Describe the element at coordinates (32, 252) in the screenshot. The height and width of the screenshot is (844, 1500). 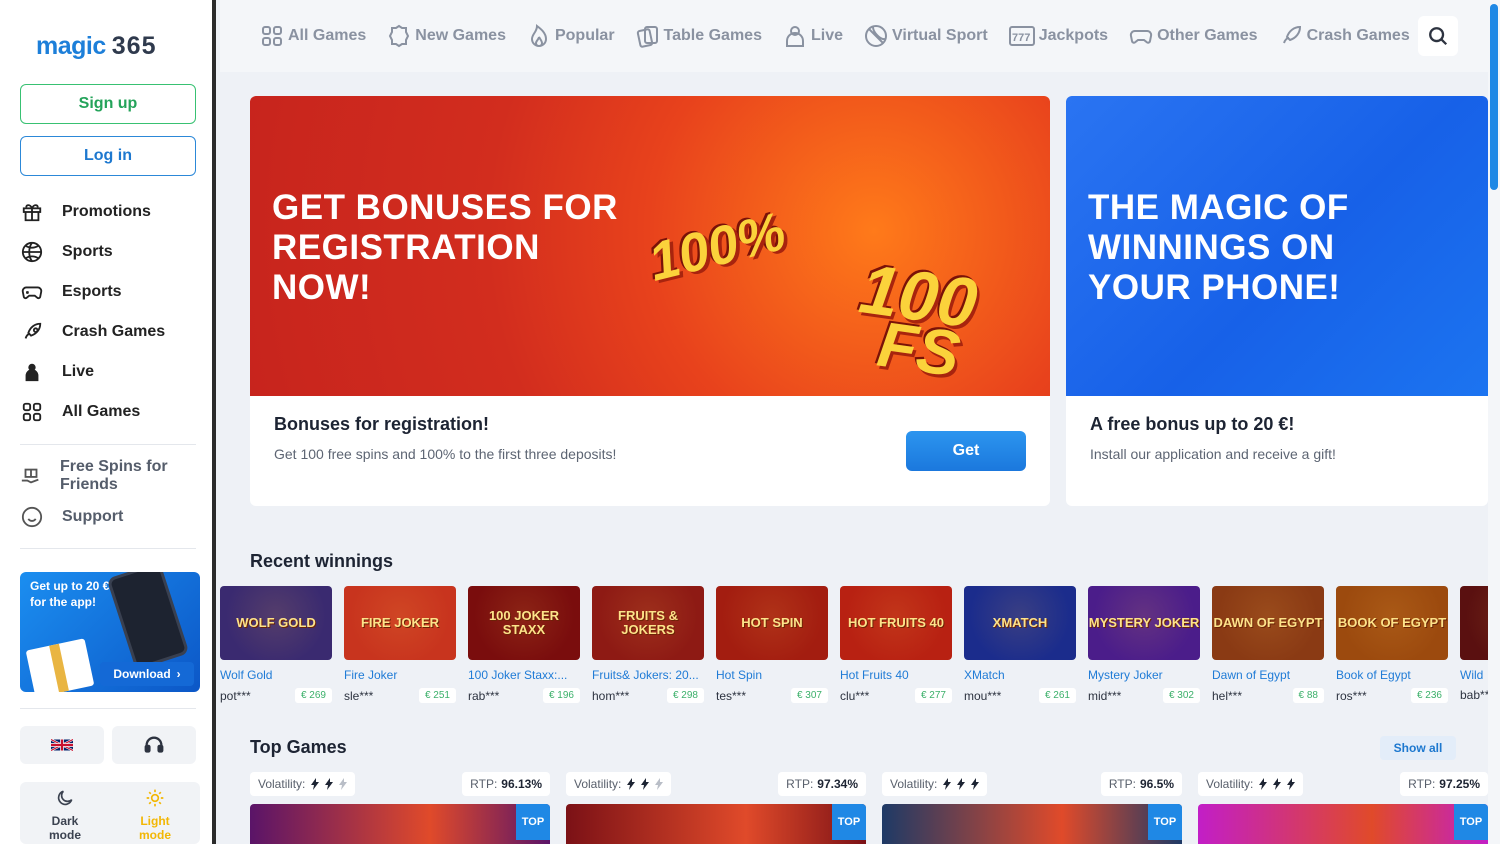
I see `ball-icon` at that location.